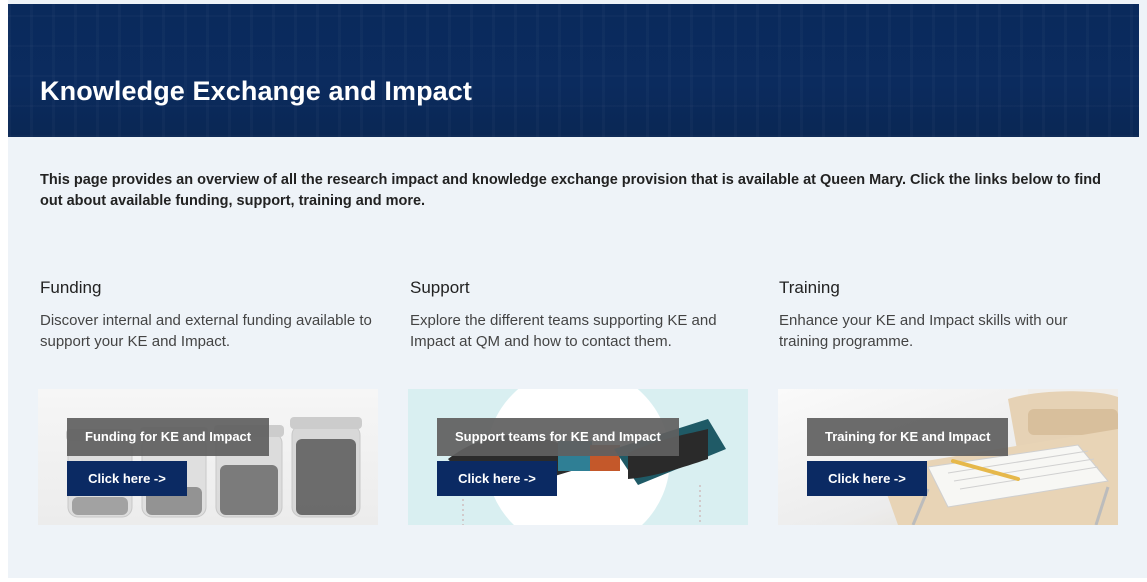  What do you see at coordinates (127, 478) in the screenshot?
I see `funding-click-here-button: Click here ->` at bounding box center [127, 478].